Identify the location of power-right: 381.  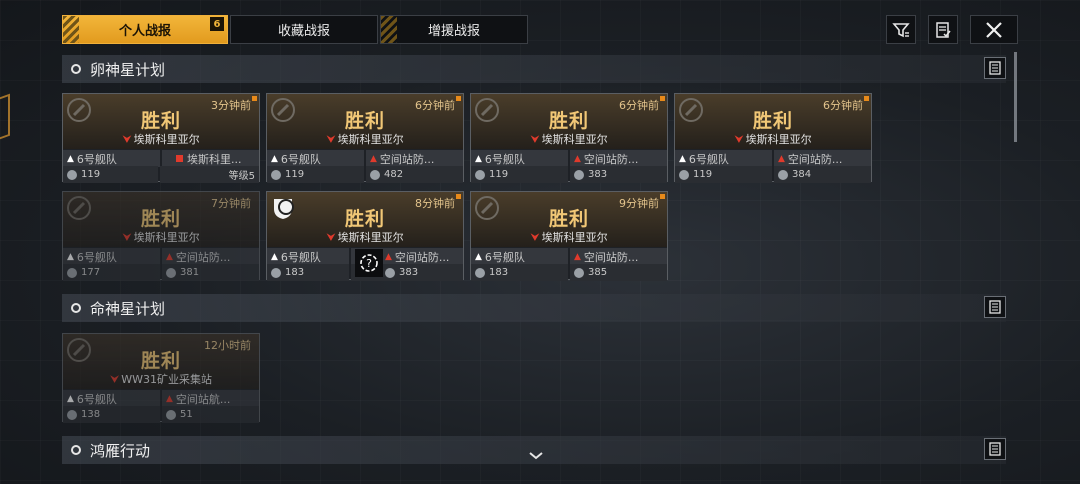
(190, 272).